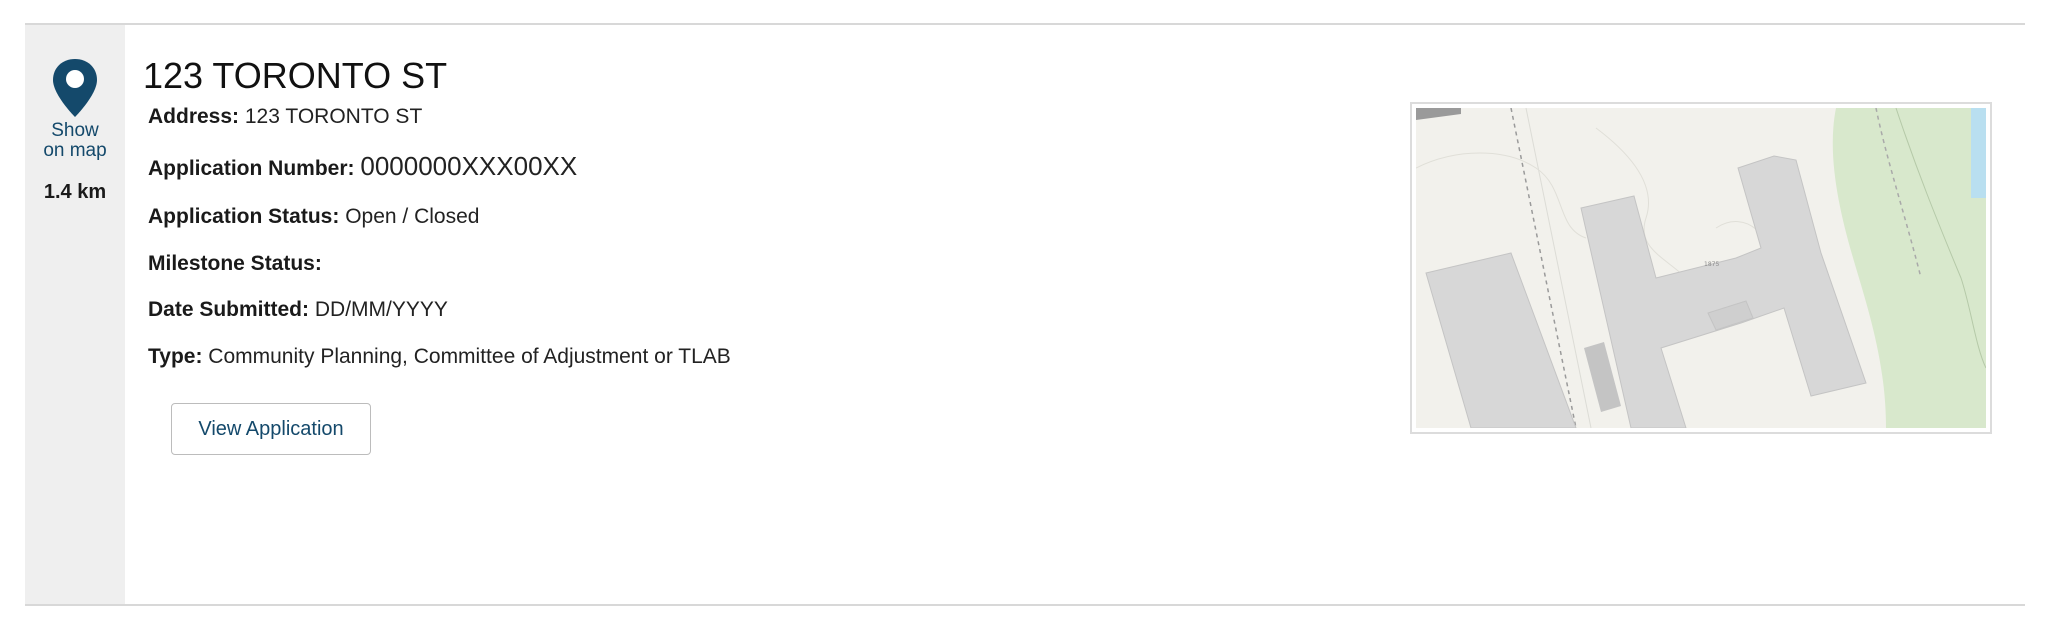 The width and height of the screenshot is (2048, 627). Describe the element at coordinates (1711, 264) in the screenshot. I see `map-street-number-label: 1875` at that location.